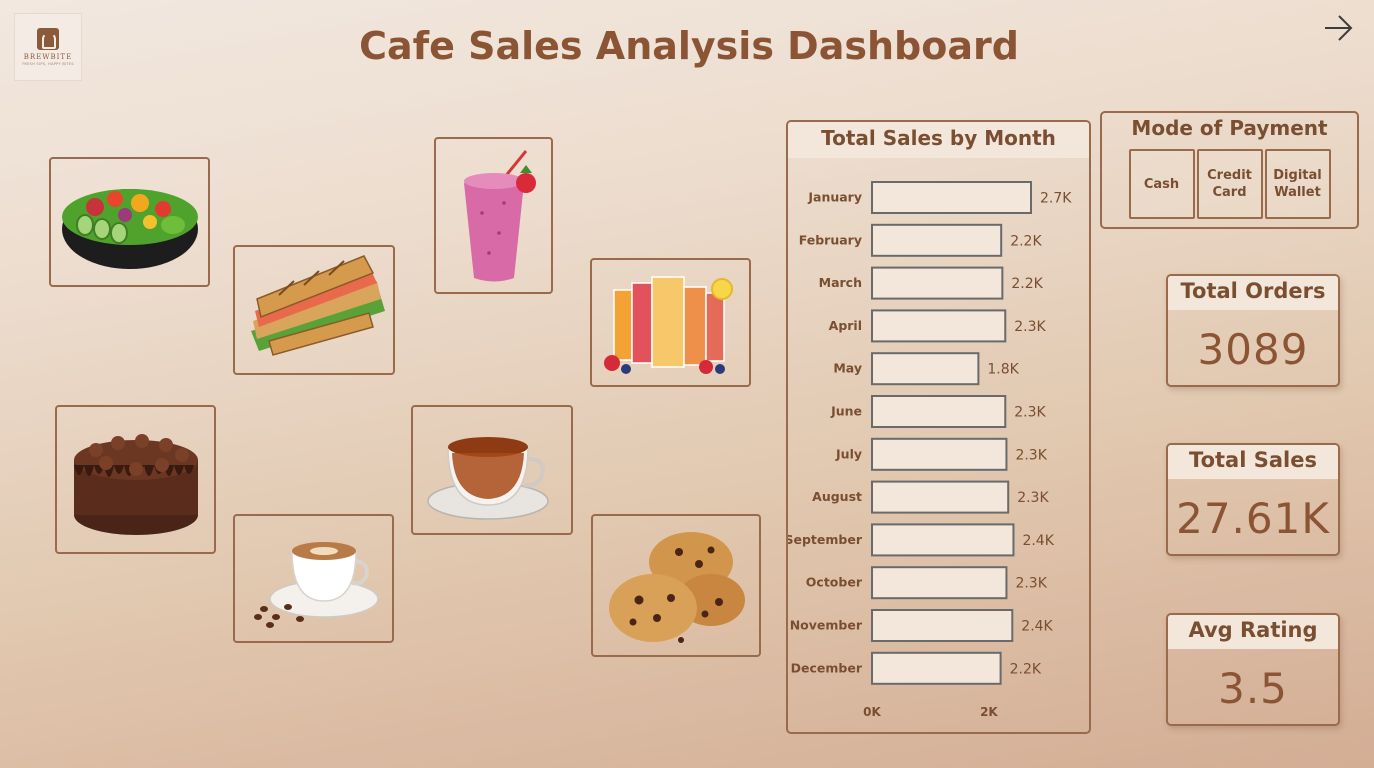 This screenshot has width=1374, height=768. I want to click on bar-september, so click(943, 540).